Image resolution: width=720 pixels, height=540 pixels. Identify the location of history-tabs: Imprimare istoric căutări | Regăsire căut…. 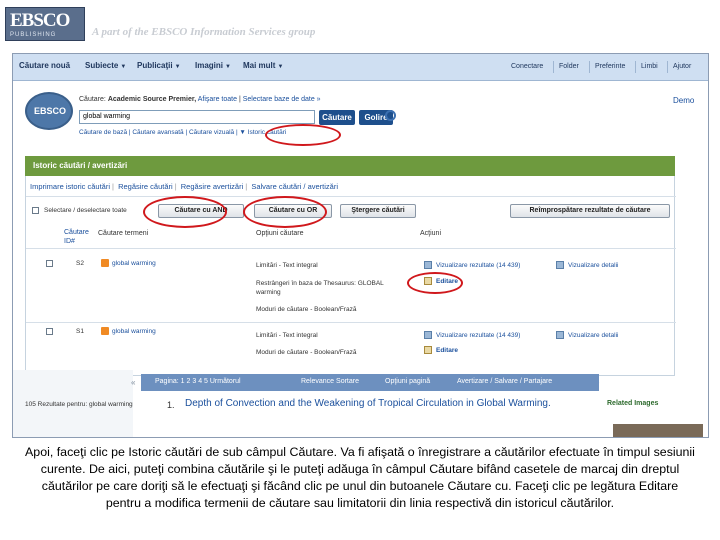
(184, 186).